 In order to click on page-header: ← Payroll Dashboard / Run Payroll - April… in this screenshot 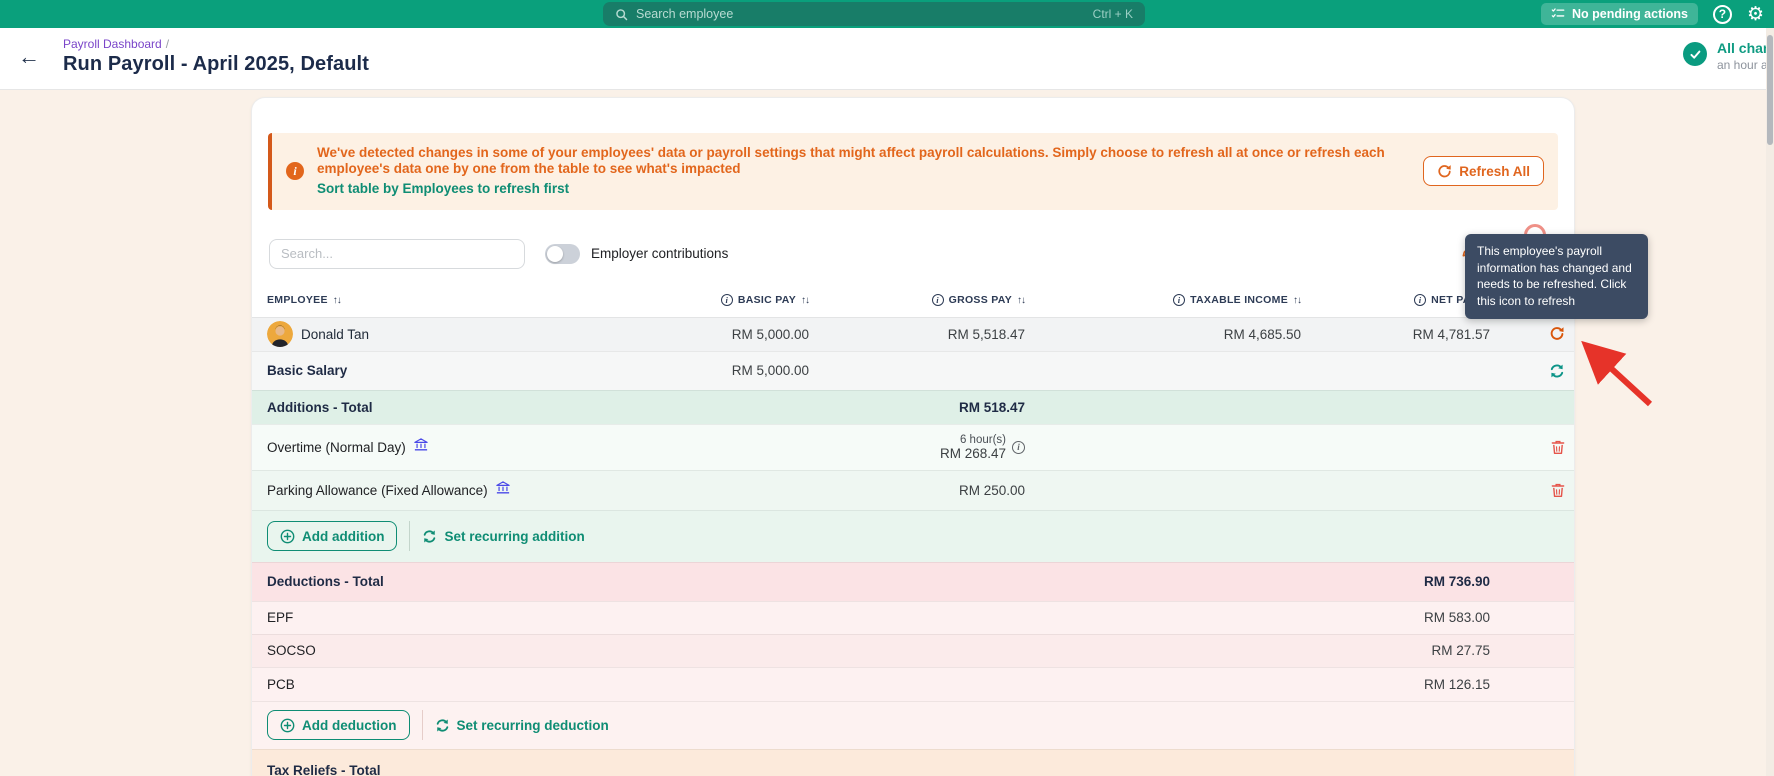, I will do `click(887, 59)`.